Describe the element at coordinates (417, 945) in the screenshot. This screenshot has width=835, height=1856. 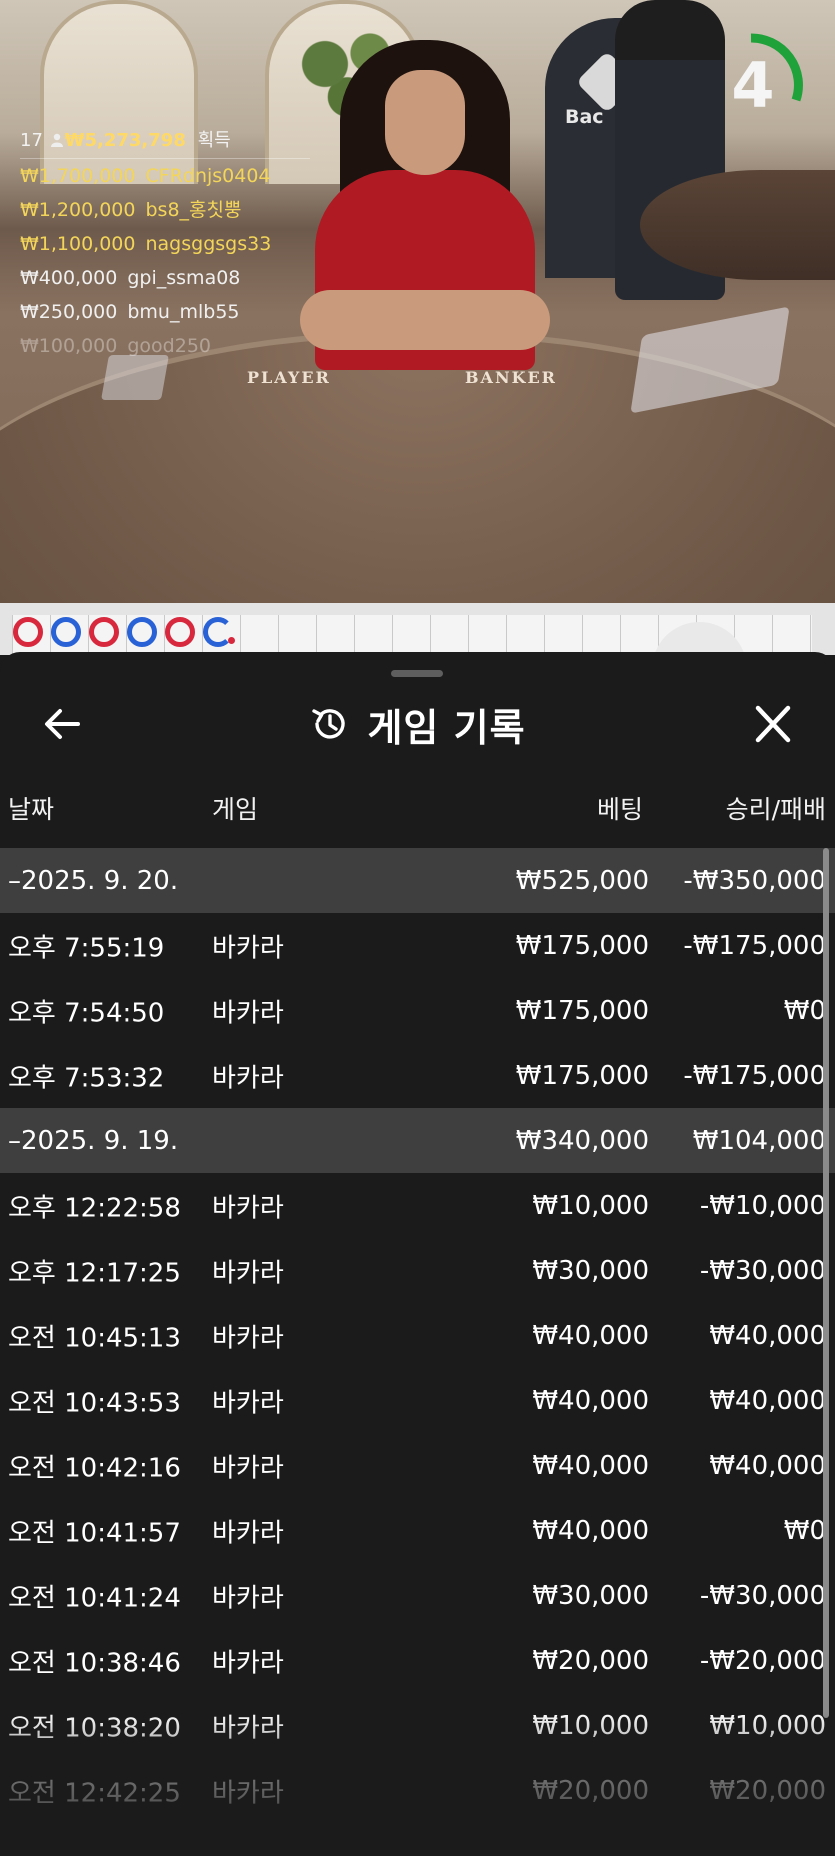
I see `history-row: 오후 7:55:19 바카라 ₩175,000 -₩175,000` at that location.